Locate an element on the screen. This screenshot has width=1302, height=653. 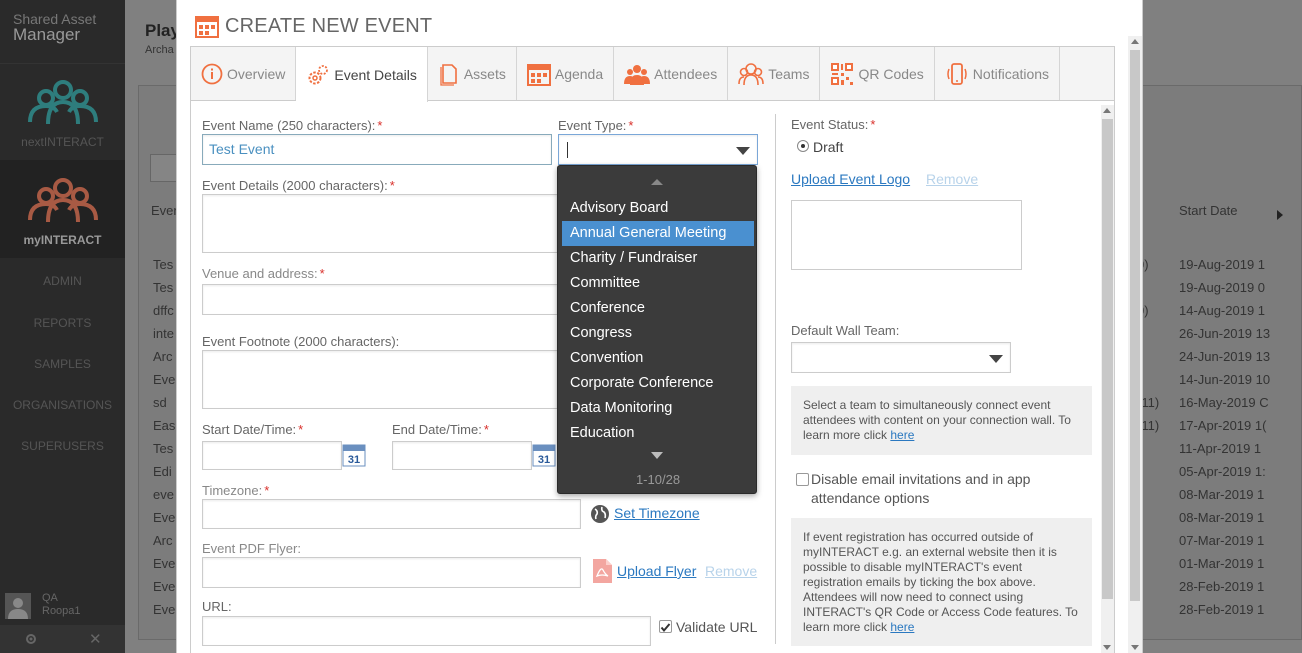
user-area: QA Roopa1 ✕ is located at coordinates (62, 621).